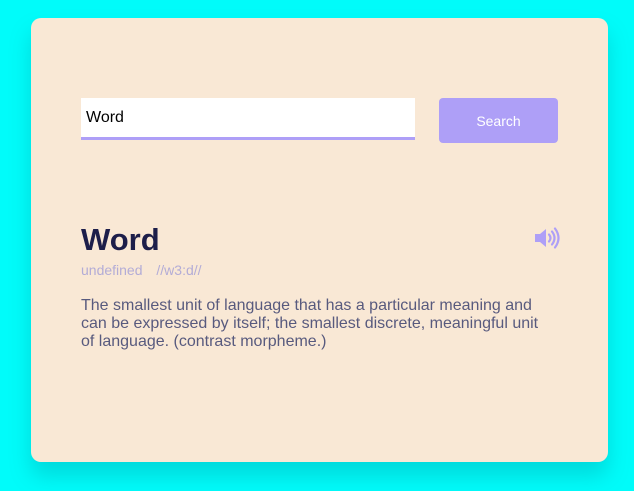 The height and width of the screenshot is (491, 634). Describe the element at coordinates (112, 270) in the screenshot. I see `part-of-speech: undefined` at that location.